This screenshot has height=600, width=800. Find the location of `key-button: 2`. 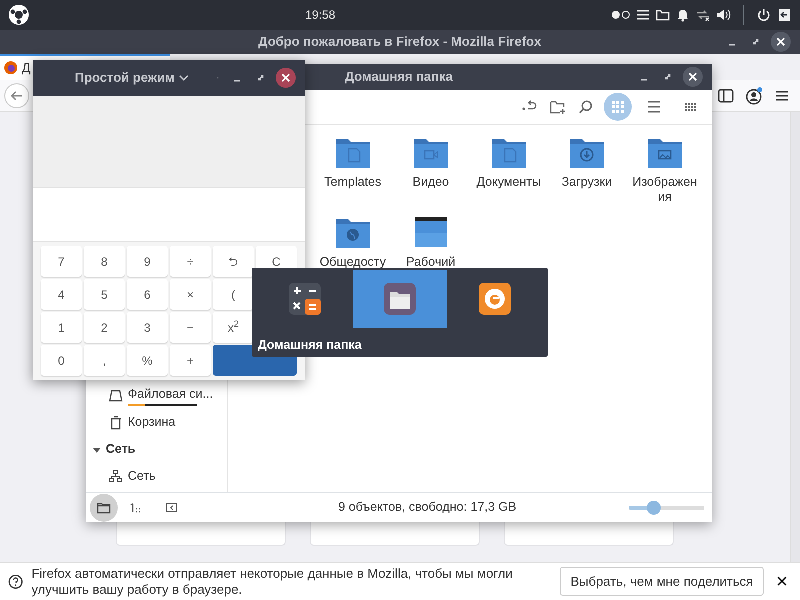

key-button: 2 is located at coordinates (104, 327).